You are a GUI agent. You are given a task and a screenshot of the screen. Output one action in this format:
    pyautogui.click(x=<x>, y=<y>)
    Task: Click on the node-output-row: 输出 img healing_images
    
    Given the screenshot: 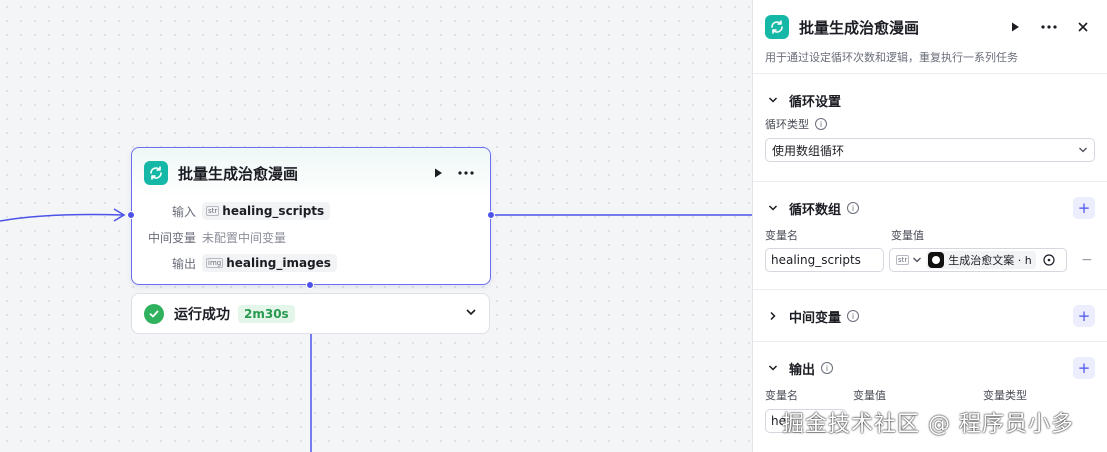 What is the action you would take?
    pyautogui.click(x=311, y=263)
    